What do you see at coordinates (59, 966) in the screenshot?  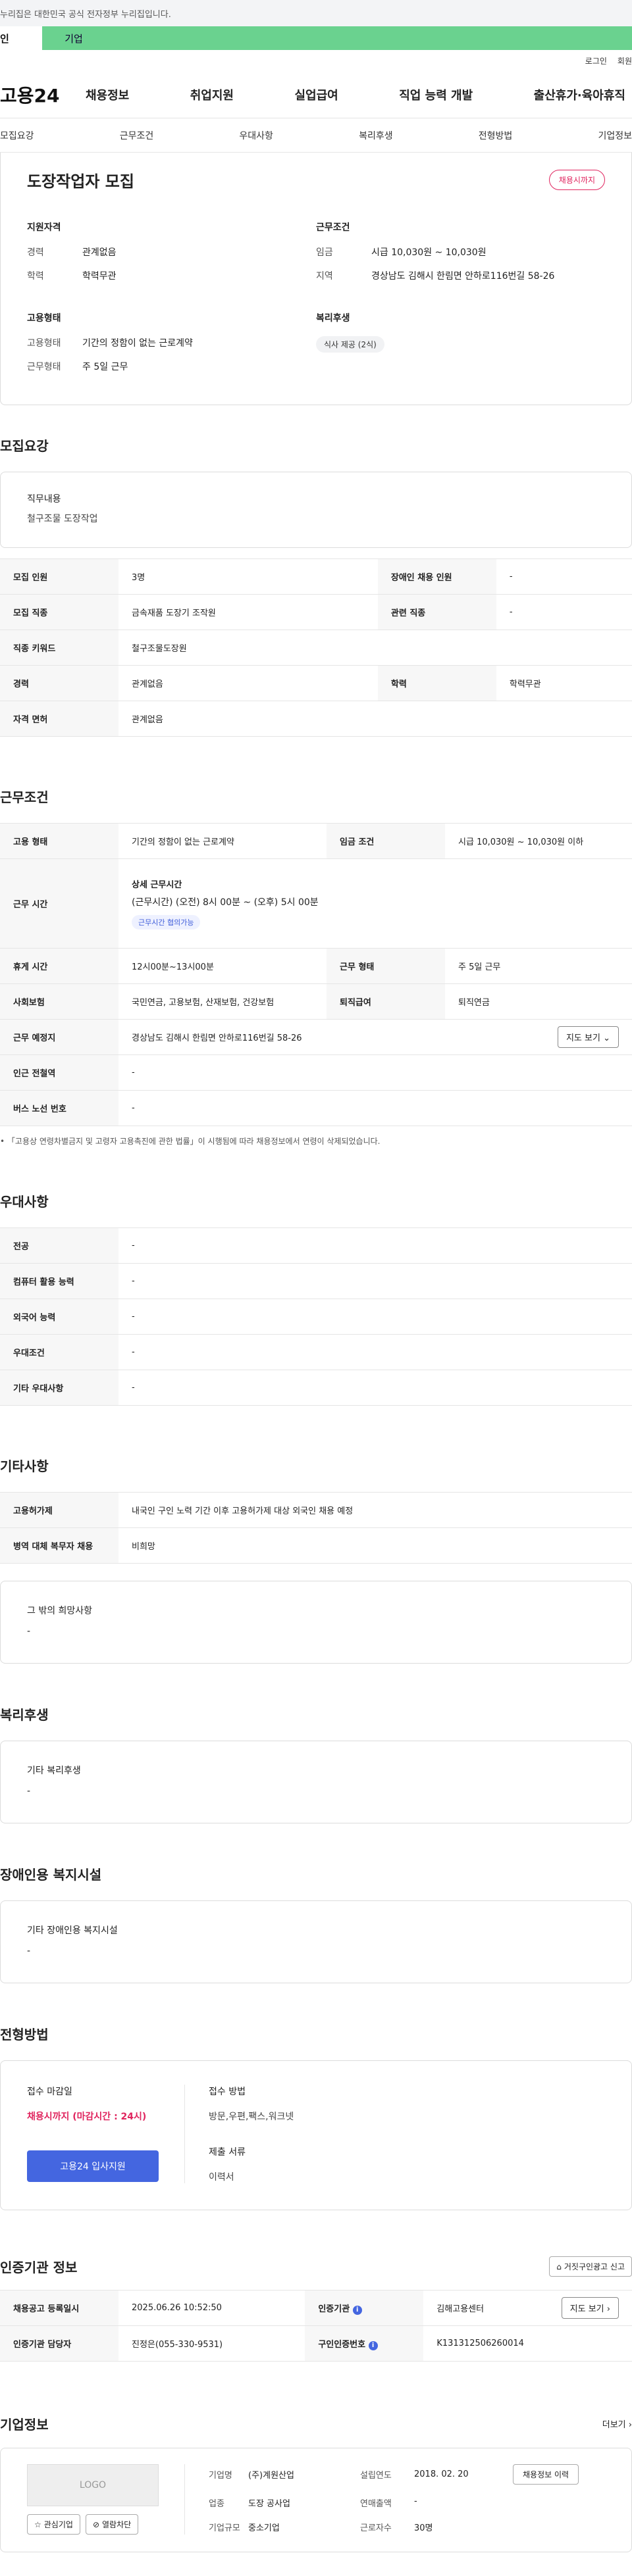 I see `cell-label: 휴게 시간` at bounding box center [59, 966].